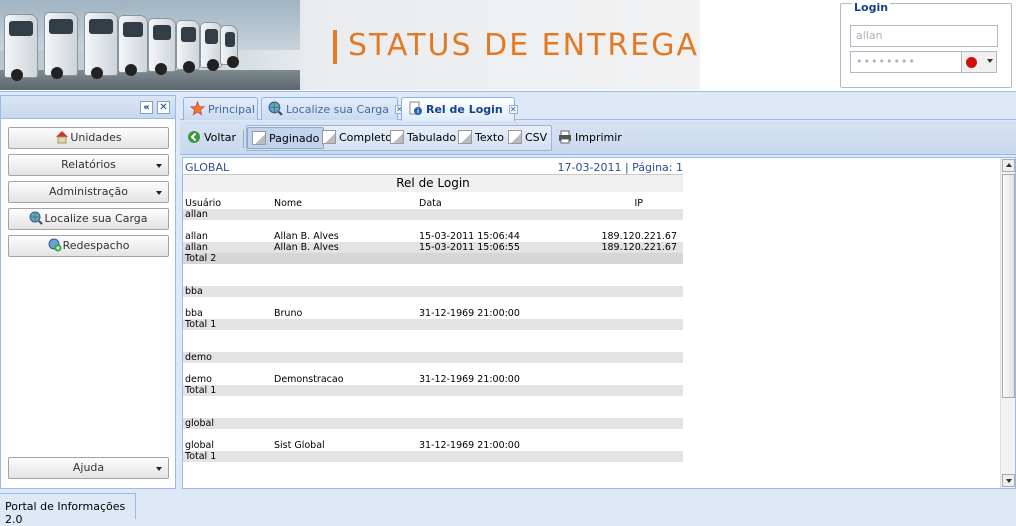 The width and height of the screenshot is (1016, 526). What do you see at coordinates (523, 45) in the screenshot?
I see `app-title: STATUS DE ENTREGA` at bounding box center [523, 45].